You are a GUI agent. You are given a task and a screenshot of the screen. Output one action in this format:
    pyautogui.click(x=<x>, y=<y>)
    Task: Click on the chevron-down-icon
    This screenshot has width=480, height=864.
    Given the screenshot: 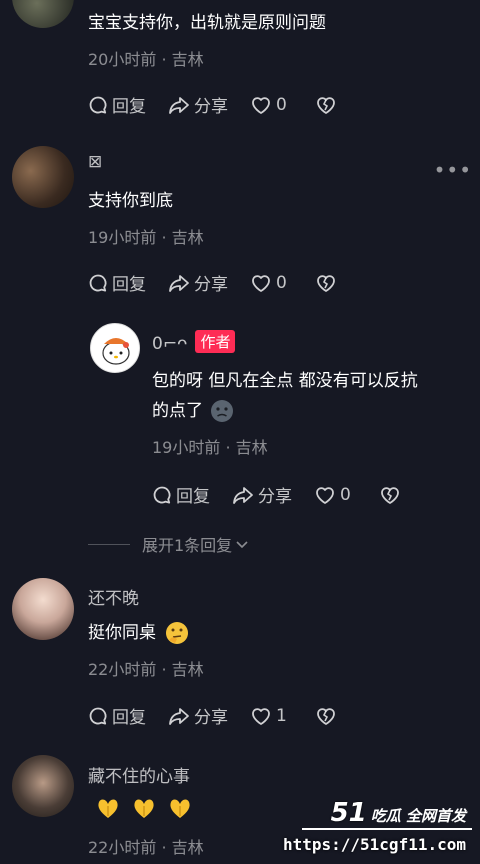 What is the action you would take?
    pyautogui.click(x=242, y=545)
    